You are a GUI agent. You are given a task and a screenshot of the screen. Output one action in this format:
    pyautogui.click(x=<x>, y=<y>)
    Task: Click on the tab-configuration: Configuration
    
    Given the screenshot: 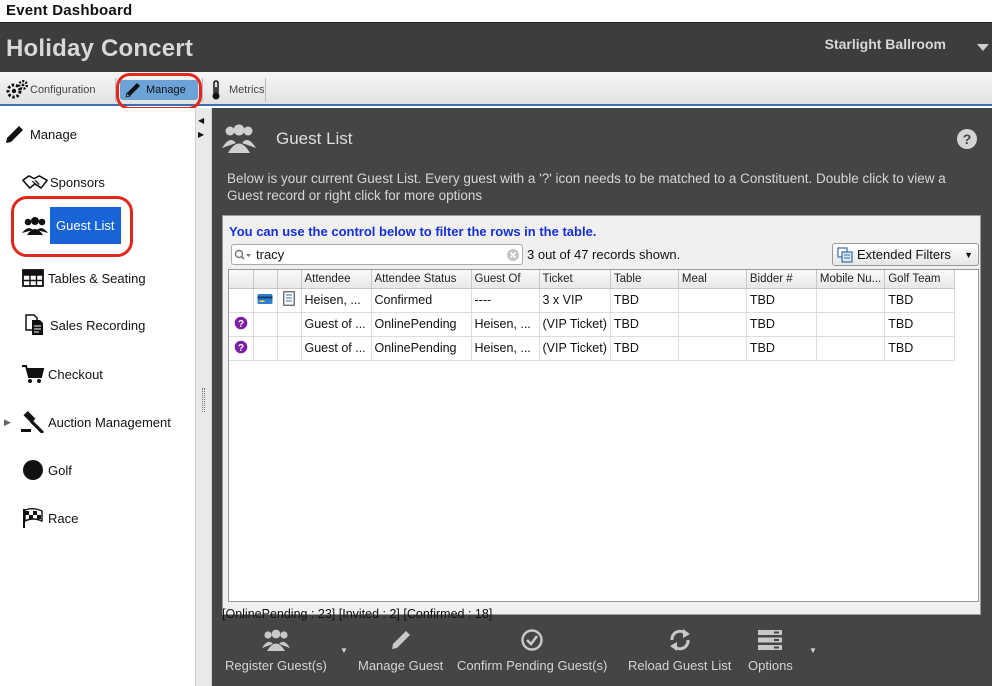 What is the action you would take?
    pyautogui.click(x=60, y=90)
    